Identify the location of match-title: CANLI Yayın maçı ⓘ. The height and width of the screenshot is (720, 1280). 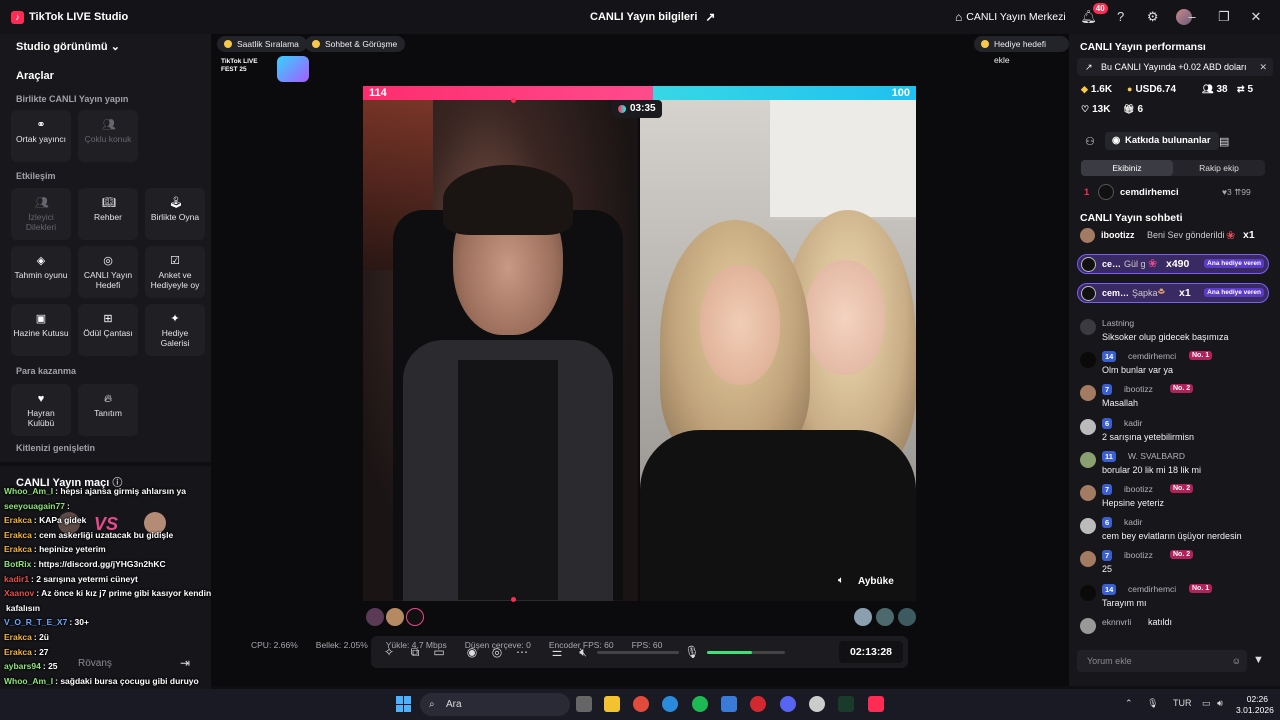
(69, 481).